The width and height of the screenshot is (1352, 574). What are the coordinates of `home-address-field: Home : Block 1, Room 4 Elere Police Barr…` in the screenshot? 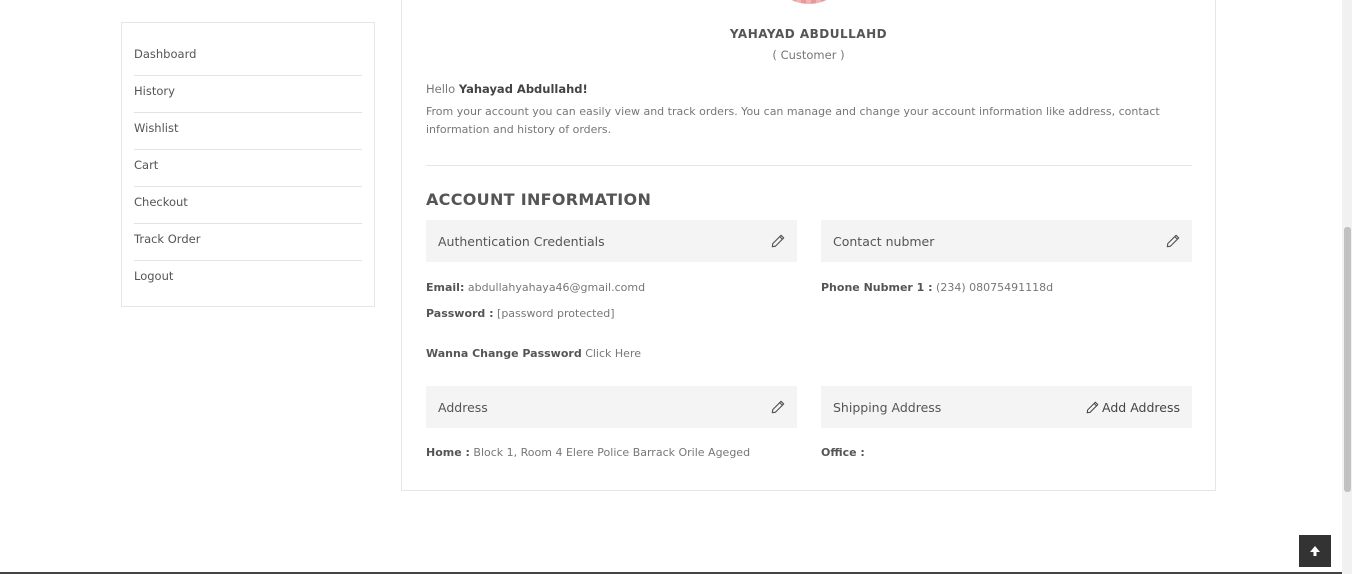 It's located at (588, 452).